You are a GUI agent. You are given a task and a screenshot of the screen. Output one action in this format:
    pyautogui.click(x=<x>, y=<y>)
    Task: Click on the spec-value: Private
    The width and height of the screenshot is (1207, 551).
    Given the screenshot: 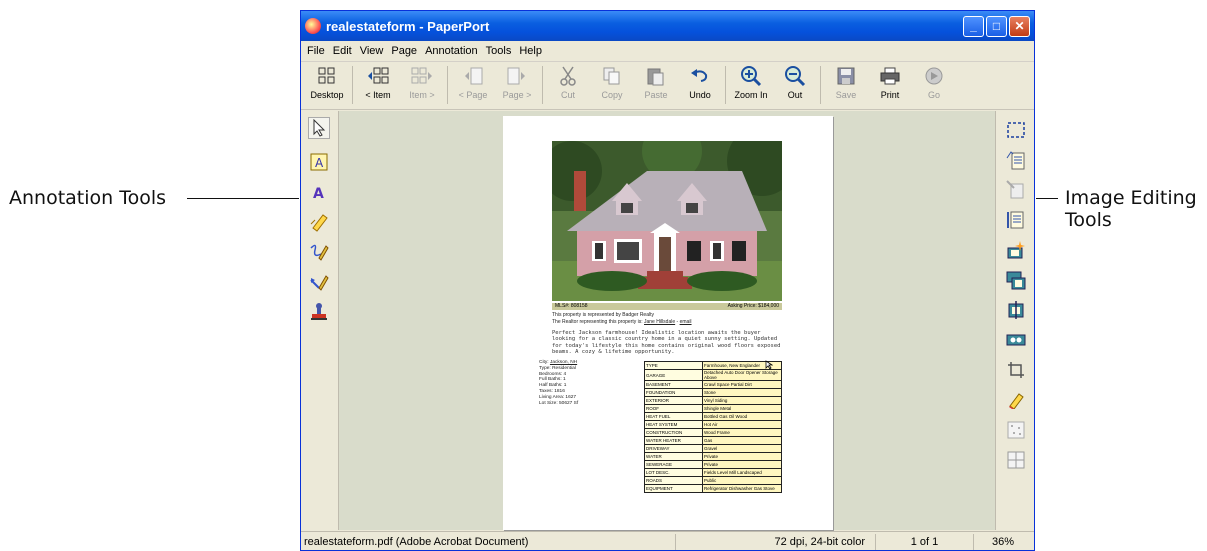 What is the action you would take?
    pyautogui.click(x=742, y=456)
    